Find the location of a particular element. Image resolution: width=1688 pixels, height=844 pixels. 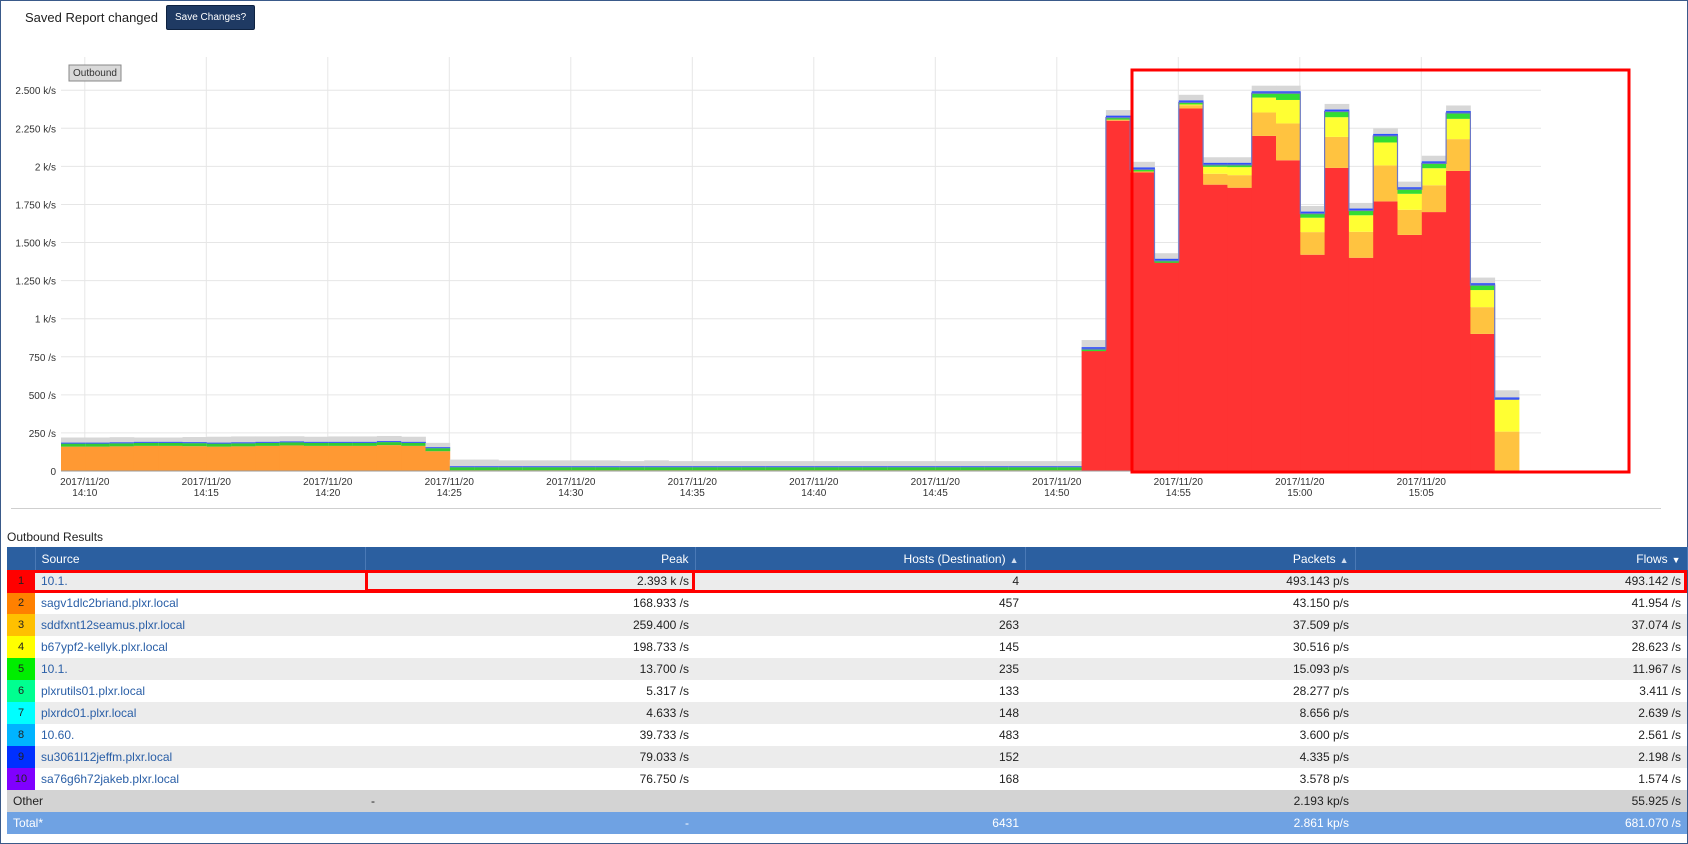

x-tick-time: 14:45 is located at coordinates (935, 493).